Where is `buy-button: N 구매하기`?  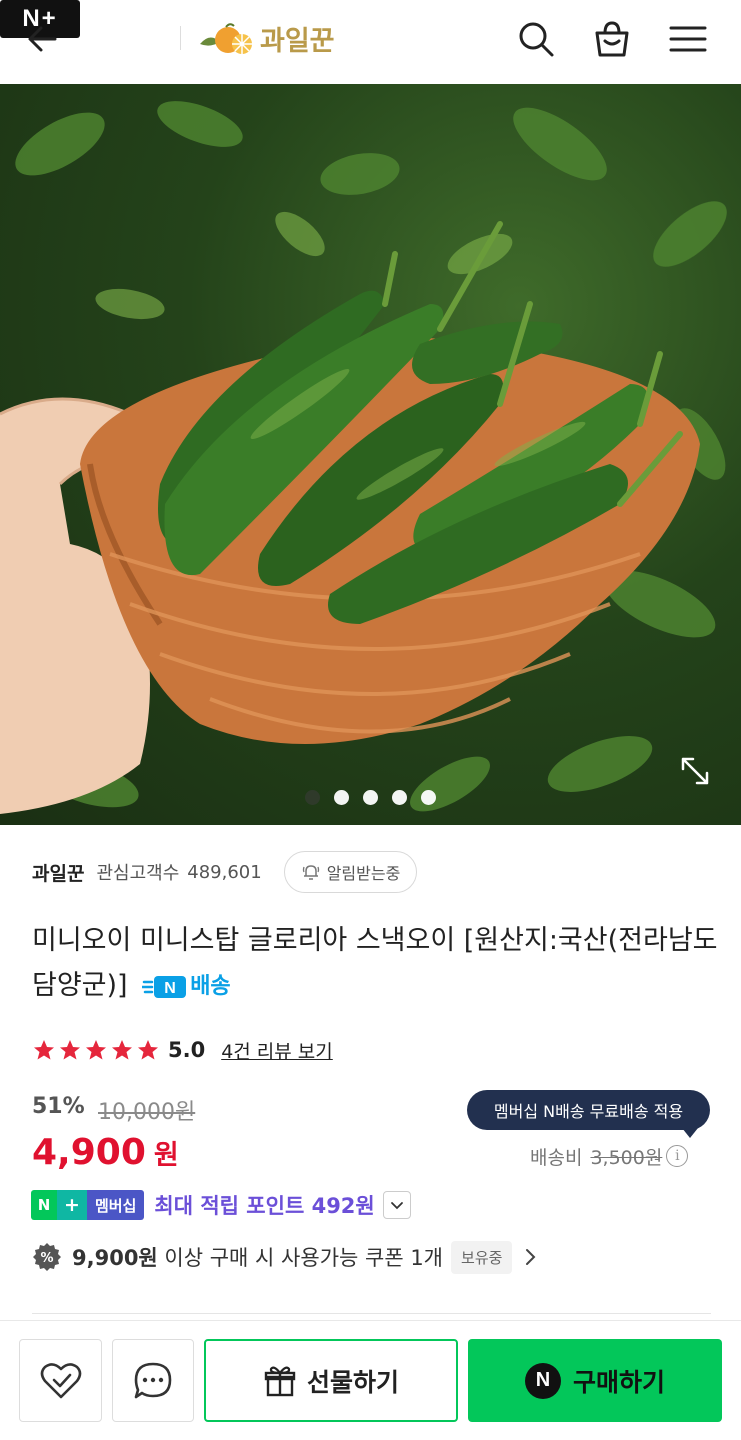 buy-button: N 구매하기 is located at coordinates (595, 1380).